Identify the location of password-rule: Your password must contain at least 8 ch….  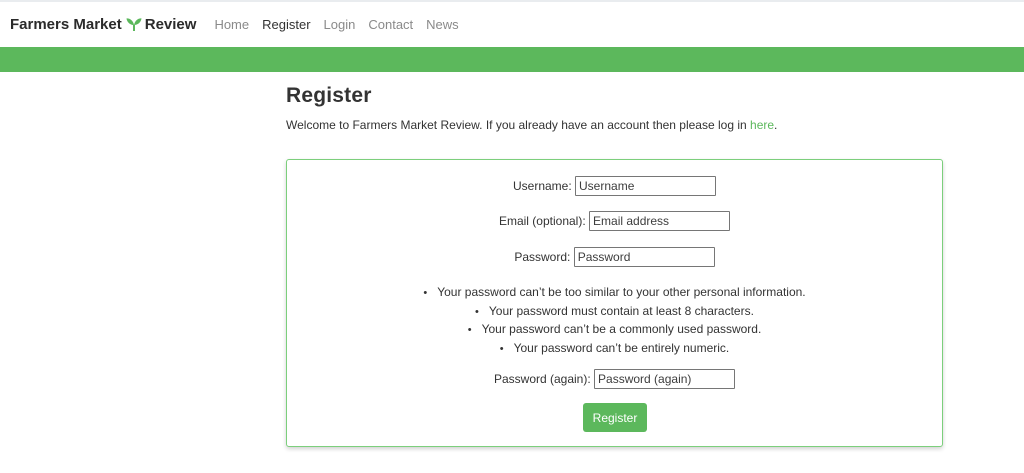
(614, 311).